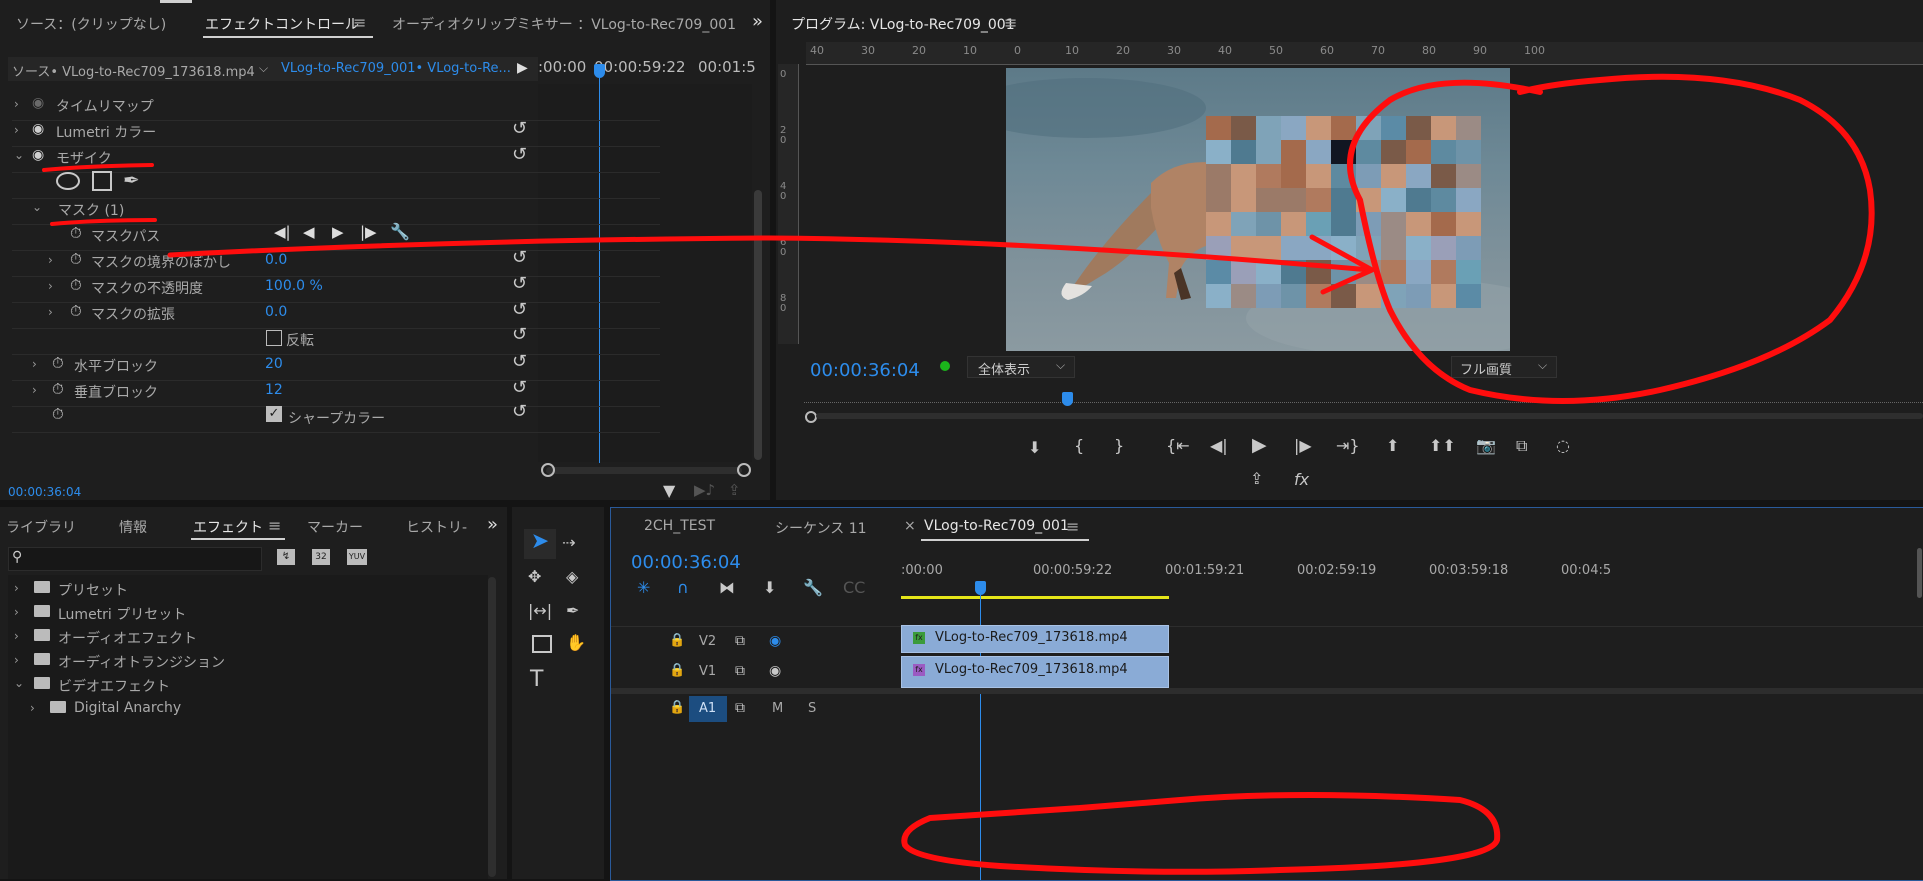 Image resolution: width=1923 pixels, height=881 pixels. What do you see at coordinates (248, 613) in the screenshot?
I see `list-item: › Lumetri プリセット` at bounding box center [248, 613].